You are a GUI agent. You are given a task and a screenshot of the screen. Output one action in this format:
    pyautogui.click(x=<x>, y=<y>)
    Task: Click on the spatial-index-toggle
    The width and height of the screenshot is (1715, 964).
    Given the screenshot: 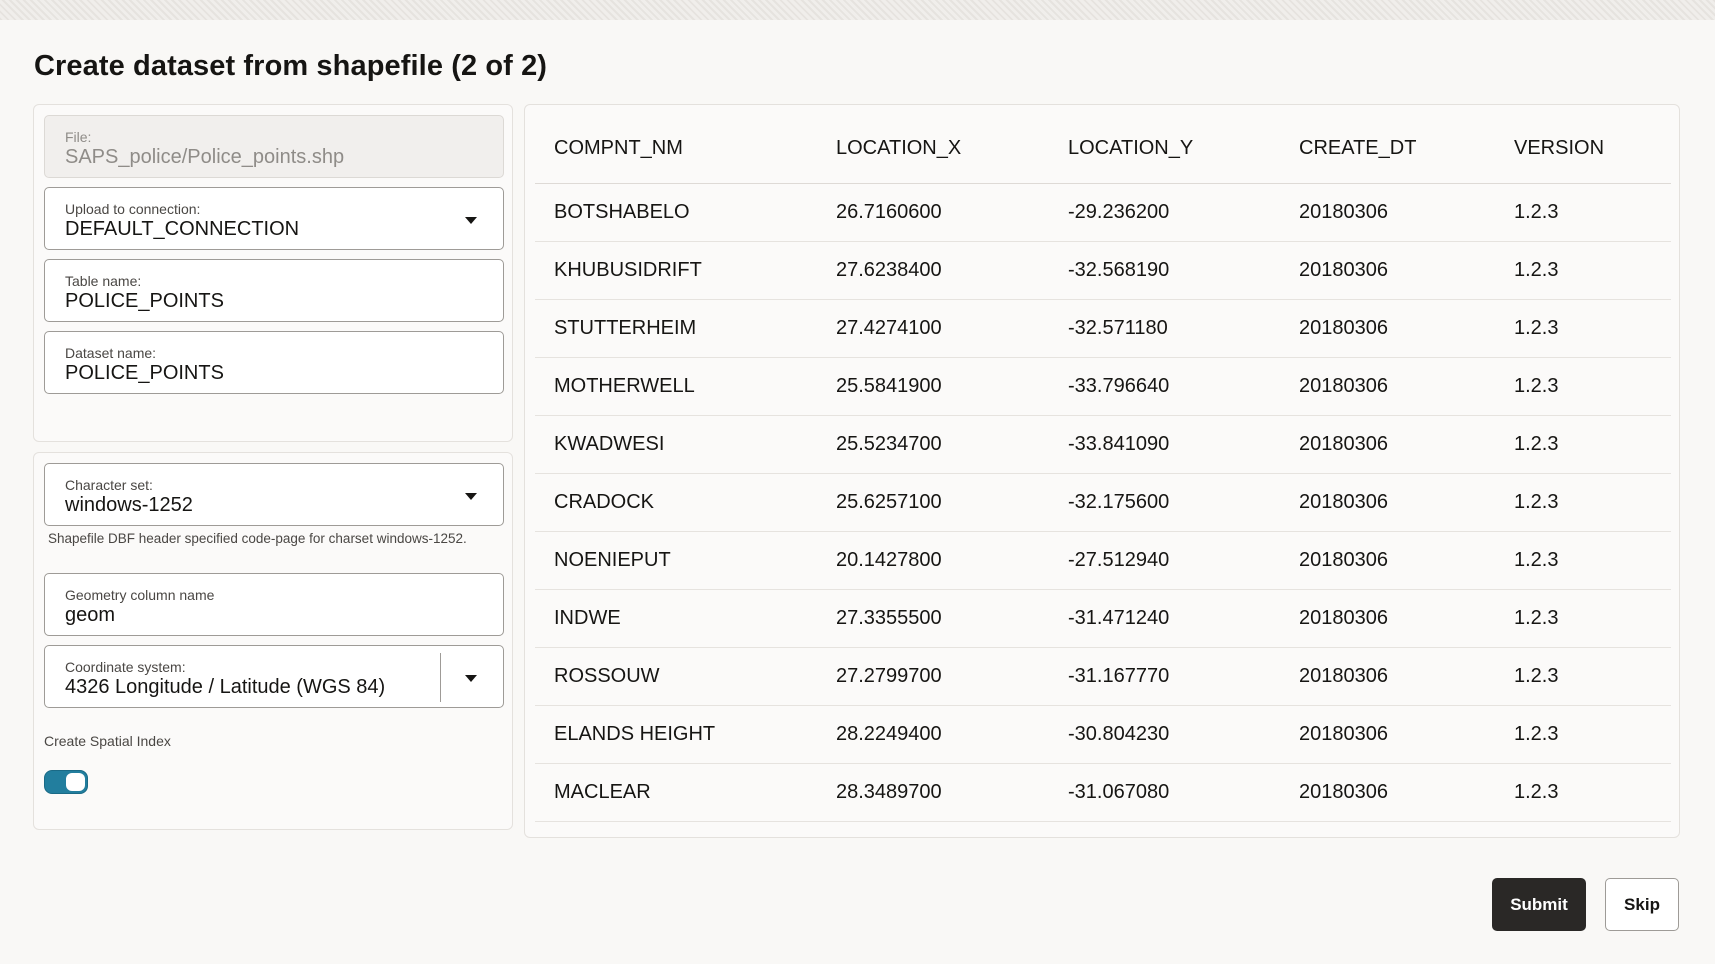 What is the action you would take?
    pyautogui.click(x=66, y=782)
    